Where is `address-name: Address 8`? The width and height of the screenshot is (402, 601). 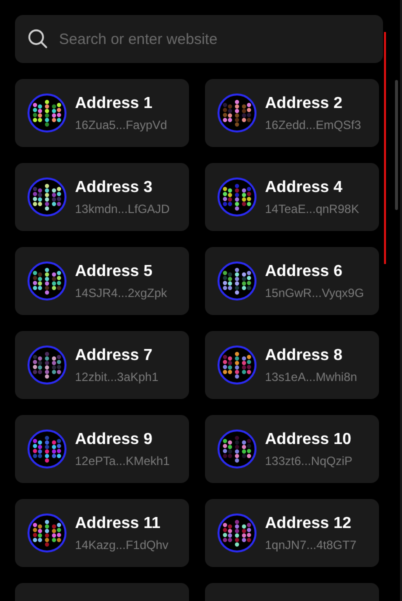 address-name: Address 8 is located at coordinates (304, 356).